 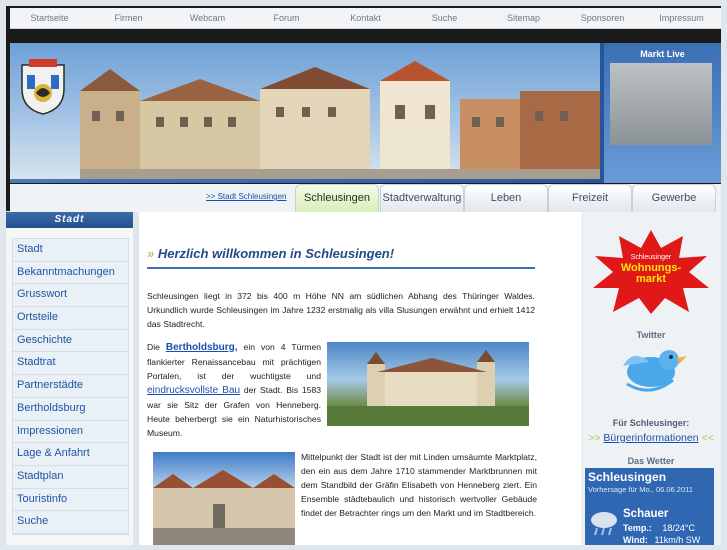 What do you see at coordinates (651, 279) in the screenshot?
I see `badge-line-2: markt` at bounding box center [651, 279].